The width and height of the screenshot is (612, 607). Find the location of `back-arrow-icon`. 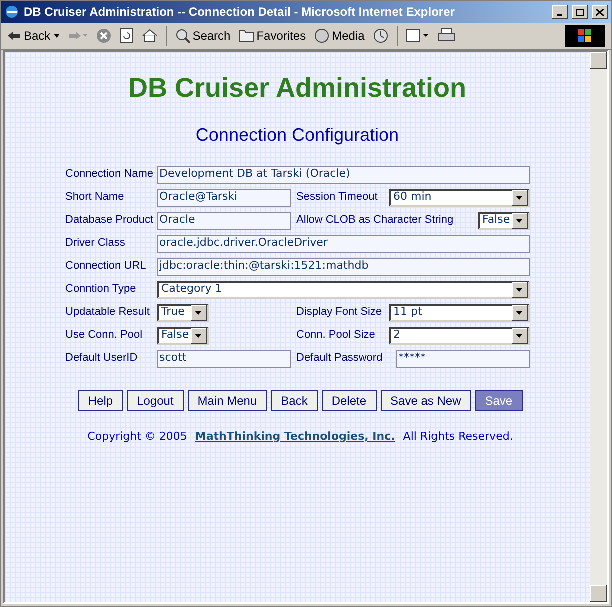

back-arrow-icon is located at coordinates (14, 36).